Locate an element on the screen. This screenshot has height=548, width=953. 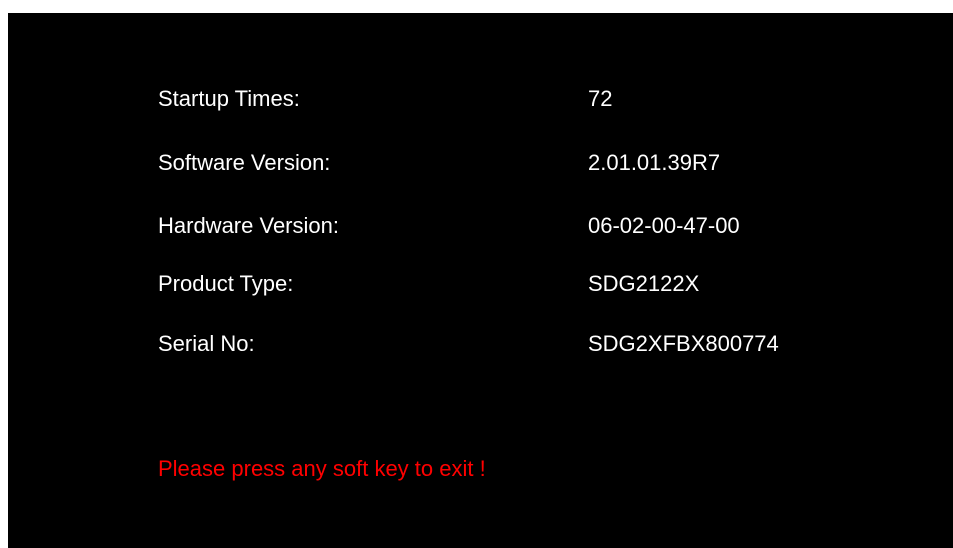
software-version-value: 2.01.01.39R7 is located at coordinates (654, 162).